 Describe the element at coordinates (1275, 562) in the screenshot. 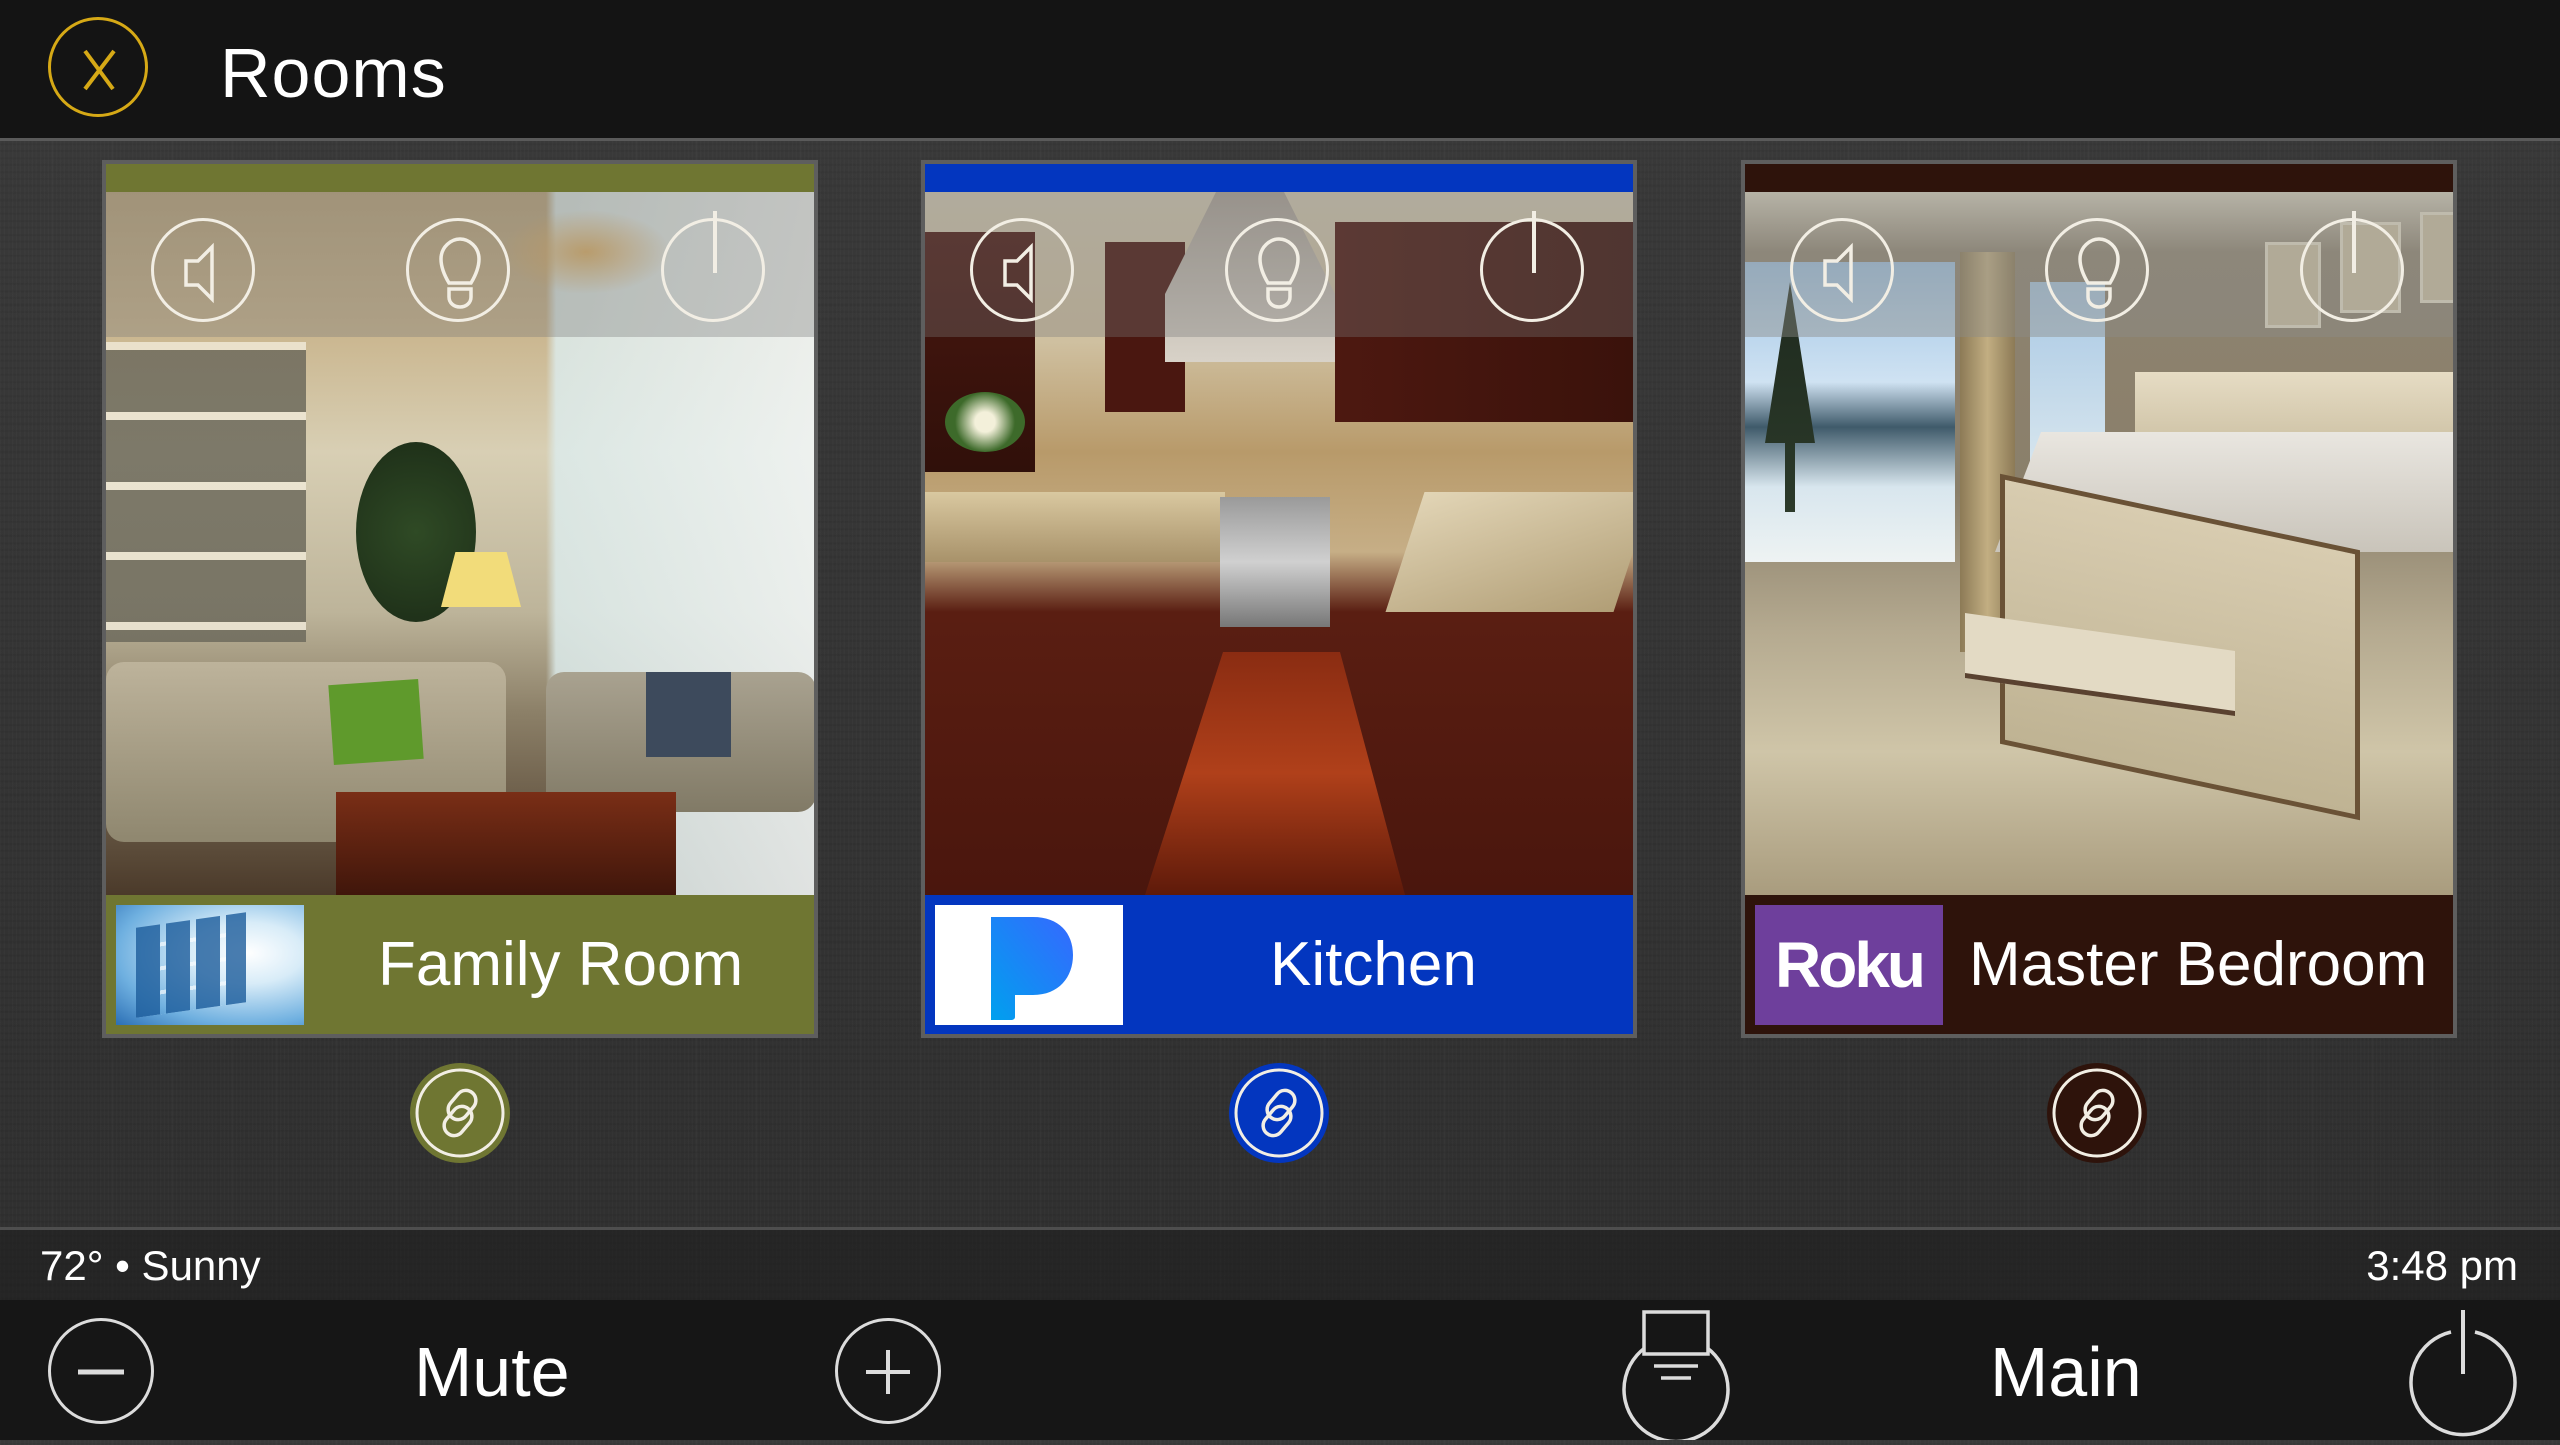

I see `stove-graphic` at that location.